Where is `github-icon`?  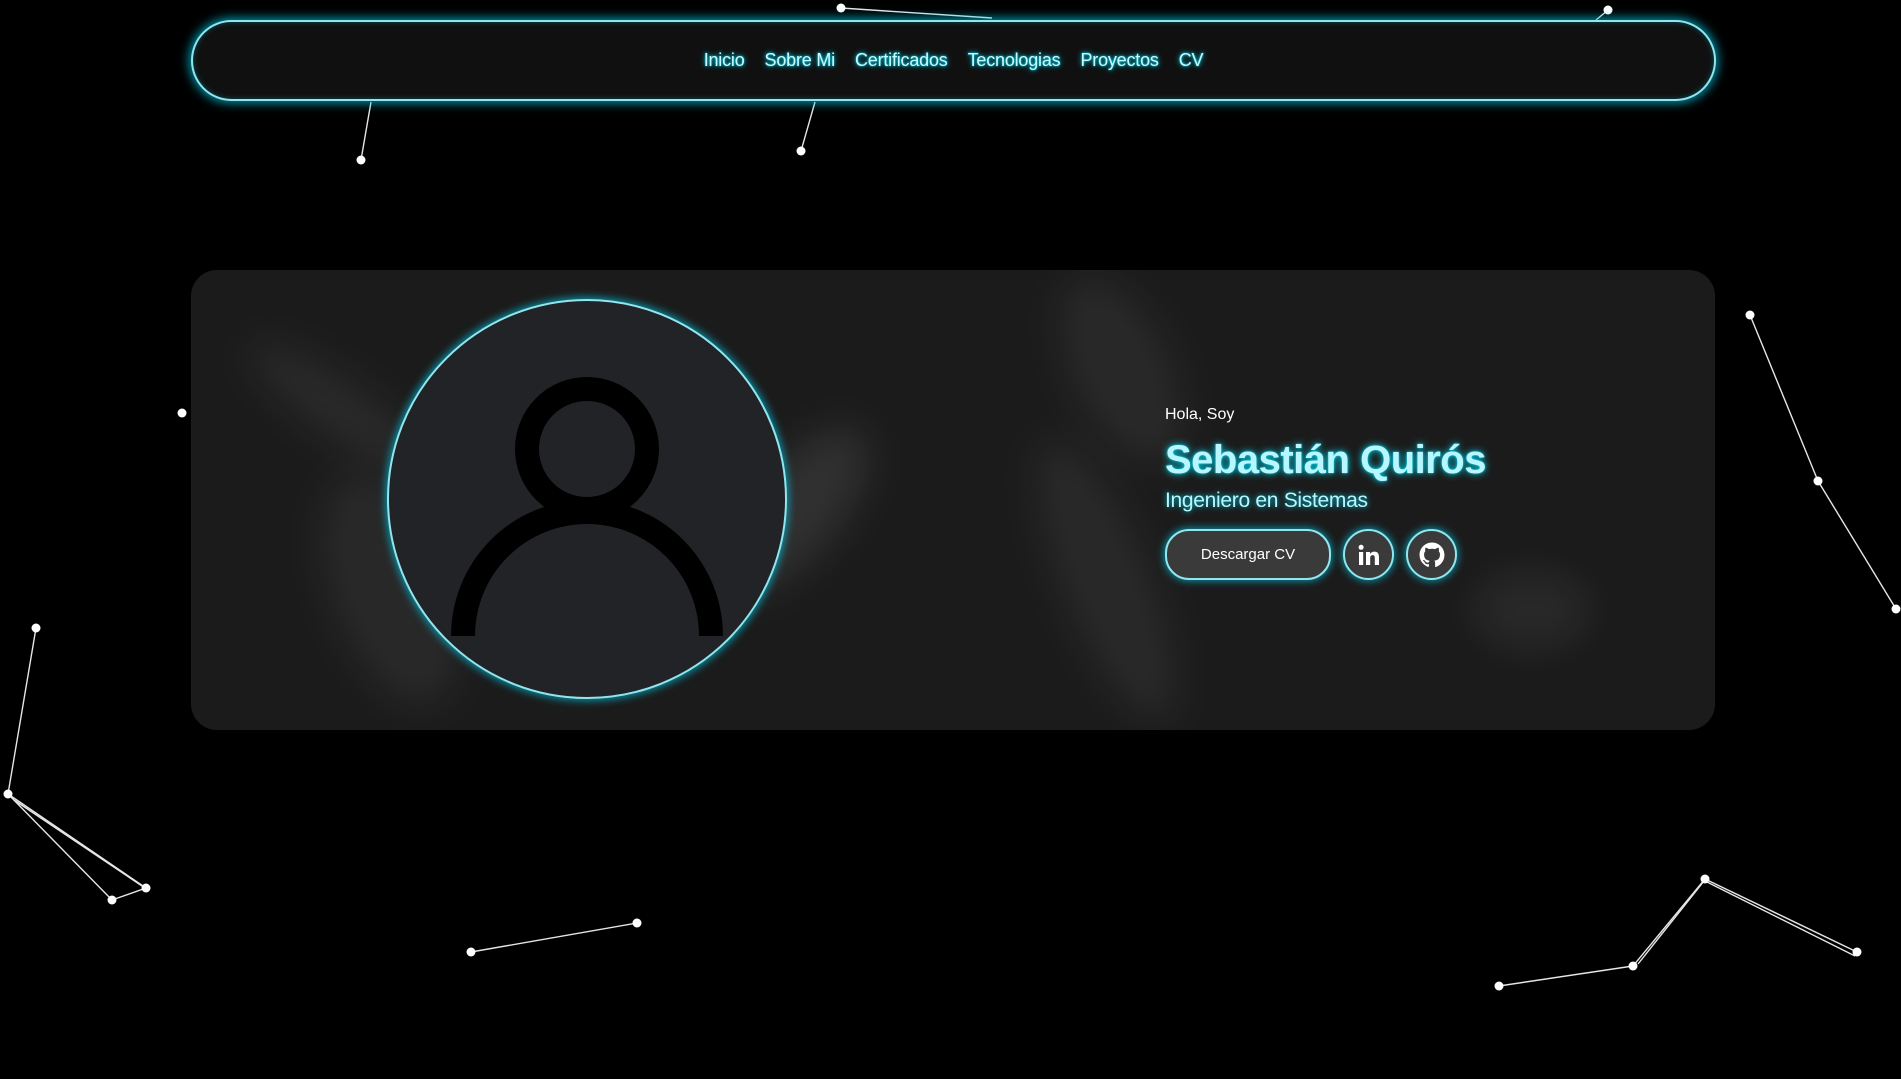 github-icon is located at coordinates (1431, 554).